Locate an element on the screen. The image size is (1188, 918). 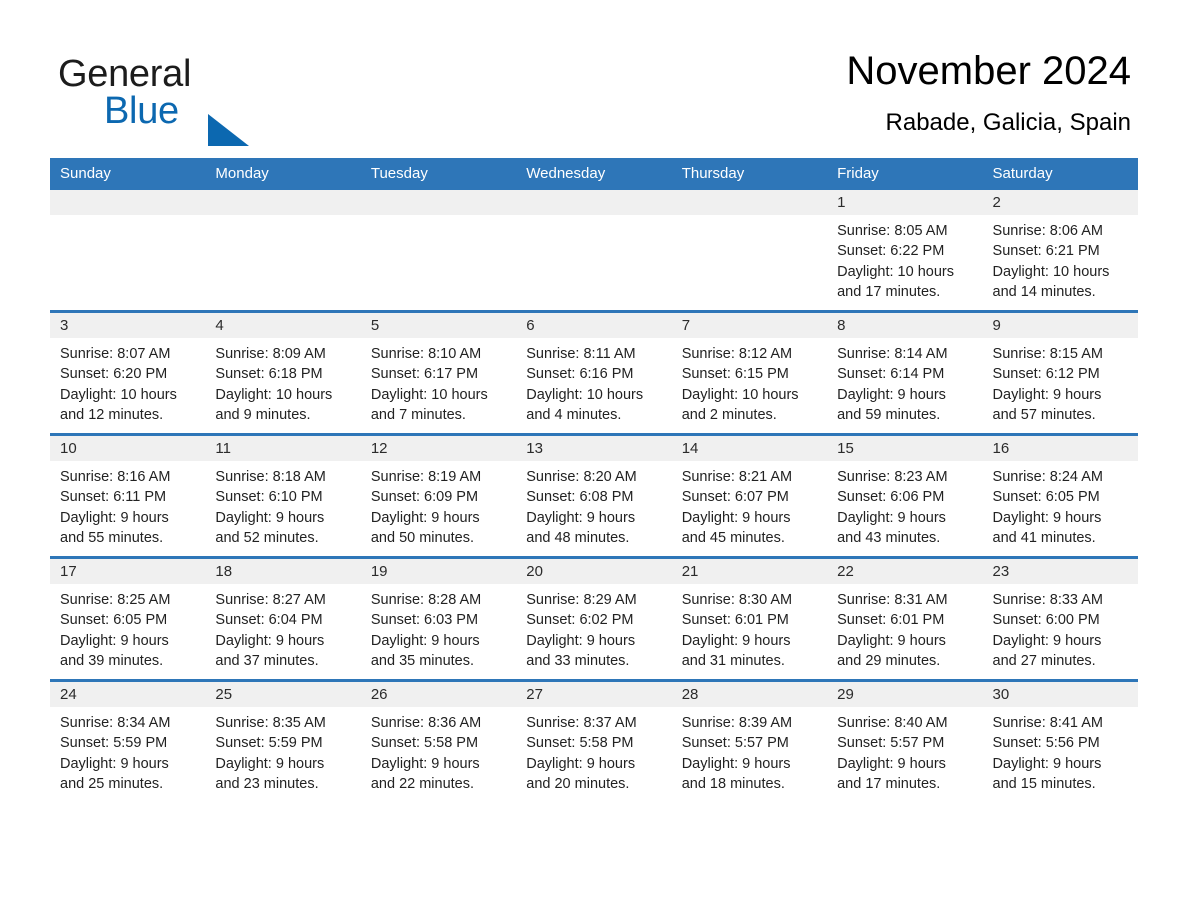
sunrise-text: Sunrise: 8:23 AM is located at coordinates (892, 477).